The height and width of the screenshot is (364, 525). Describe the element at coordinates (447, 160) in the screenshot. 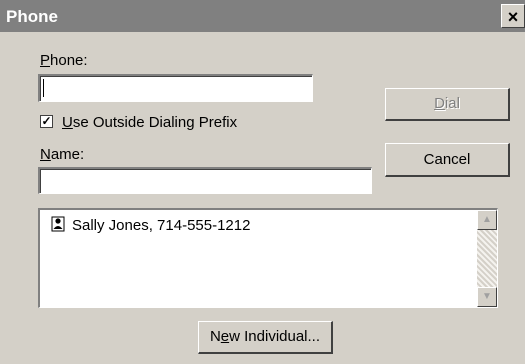

I see `cancel-button: Cancel` at that location.